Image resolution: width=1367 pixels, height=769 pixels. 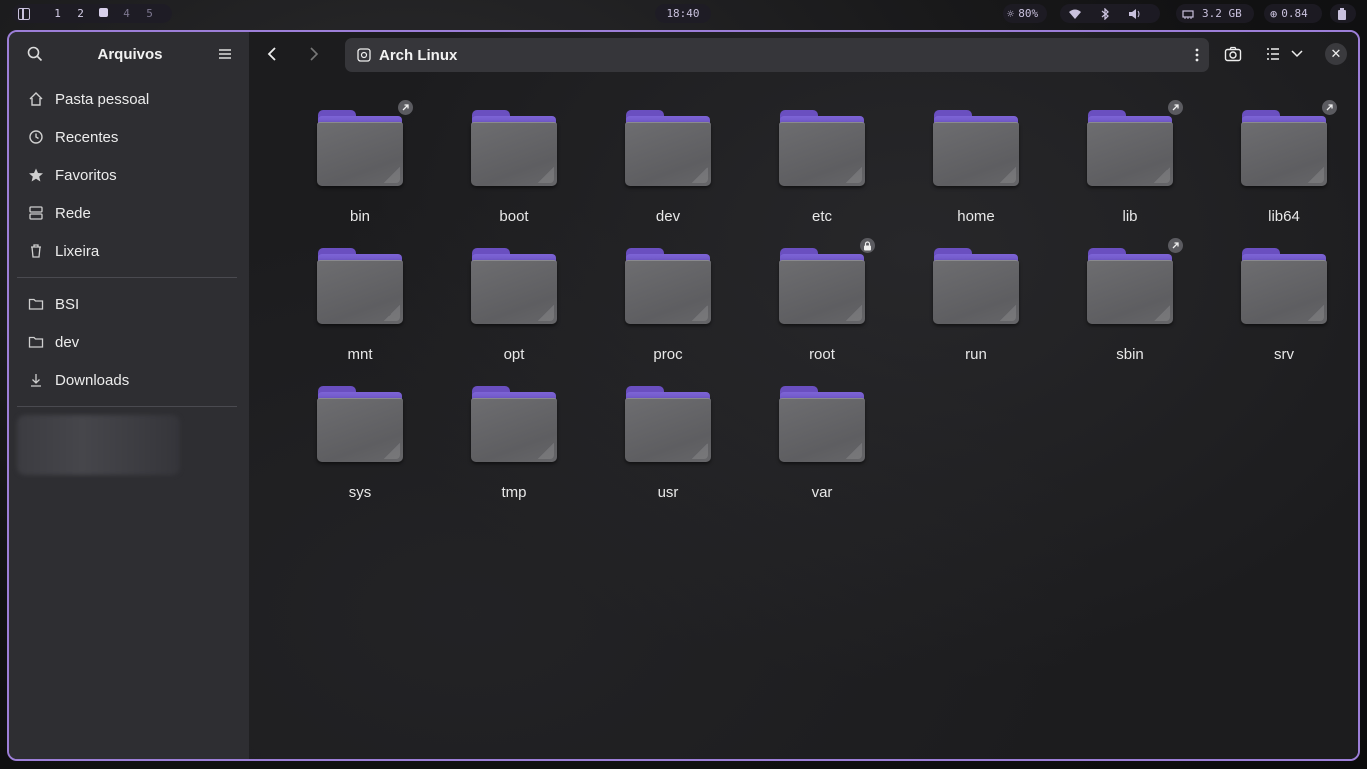 What do you see at coordinates (668, 311) in the screenshot?
I see `folder-item: proc` at bounding box center [668, 311].